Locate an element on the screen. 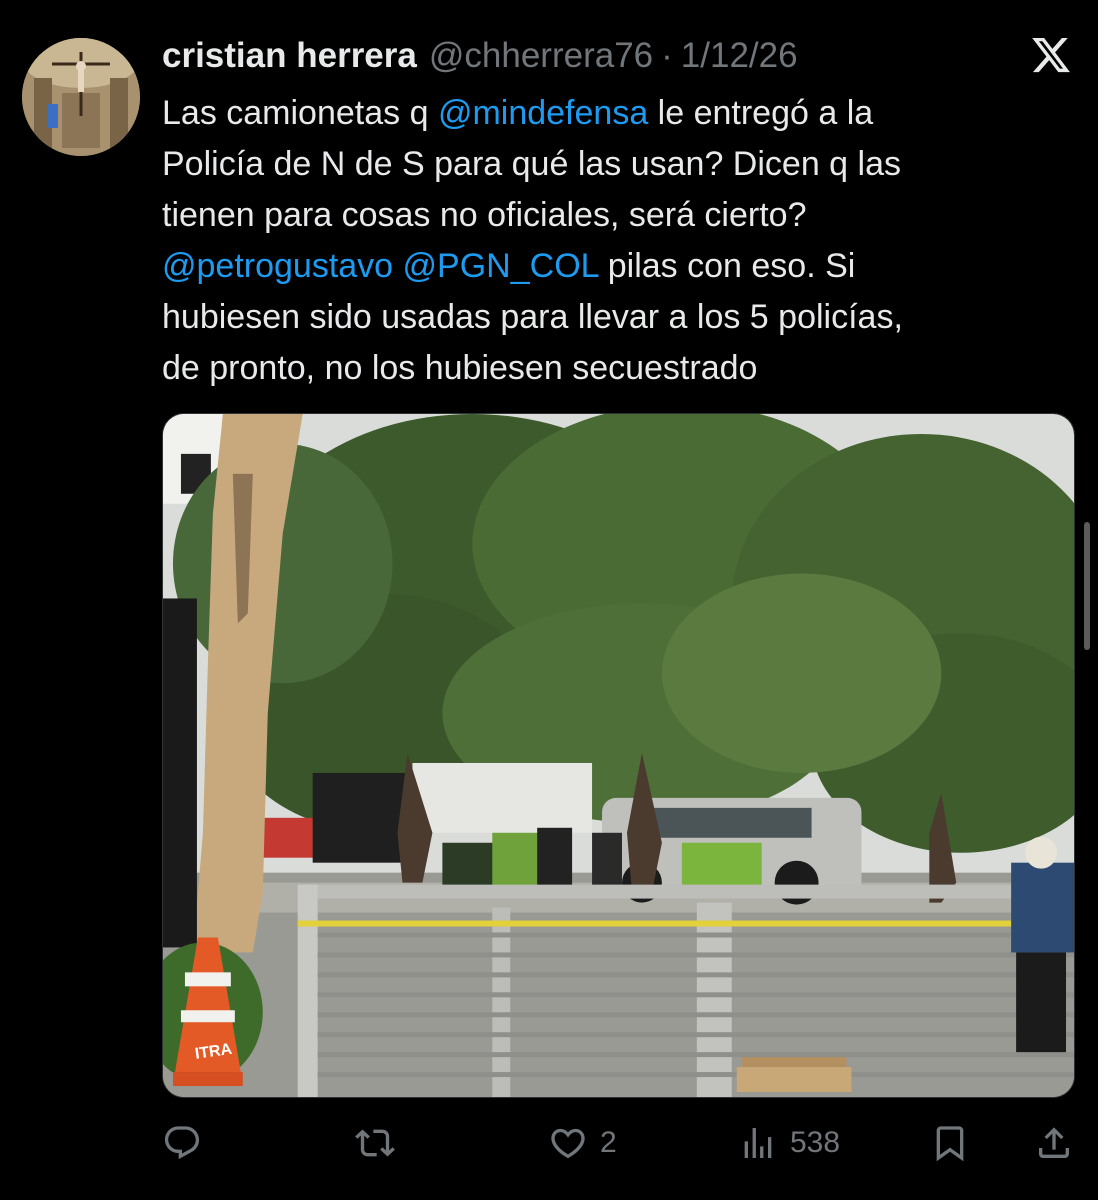 The width and height of the screenshot is (1098, 1200). tweet-text-segment is located at coordinates (397, 266).